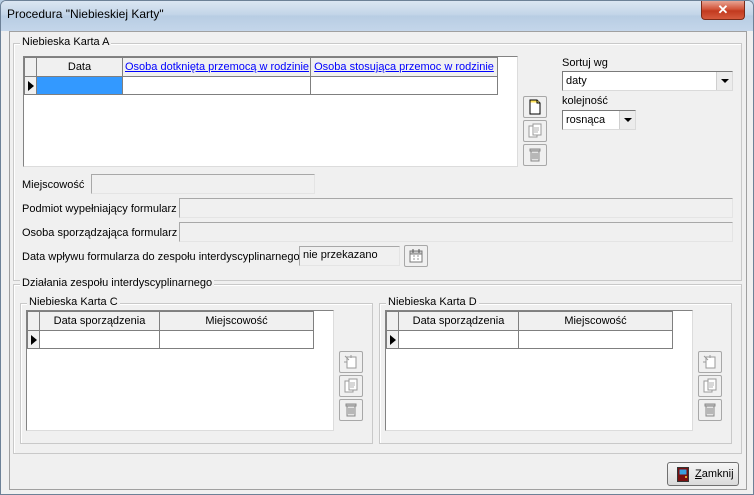  I want to click on close-button-label: Zamknij, so click(714, 474).